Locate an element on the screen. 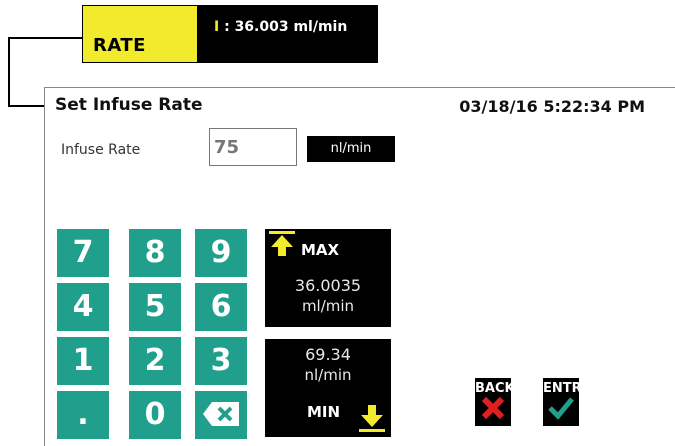 This screenshot has height=446, width=675. checkmark-icon is located at coordinates (561, 408).